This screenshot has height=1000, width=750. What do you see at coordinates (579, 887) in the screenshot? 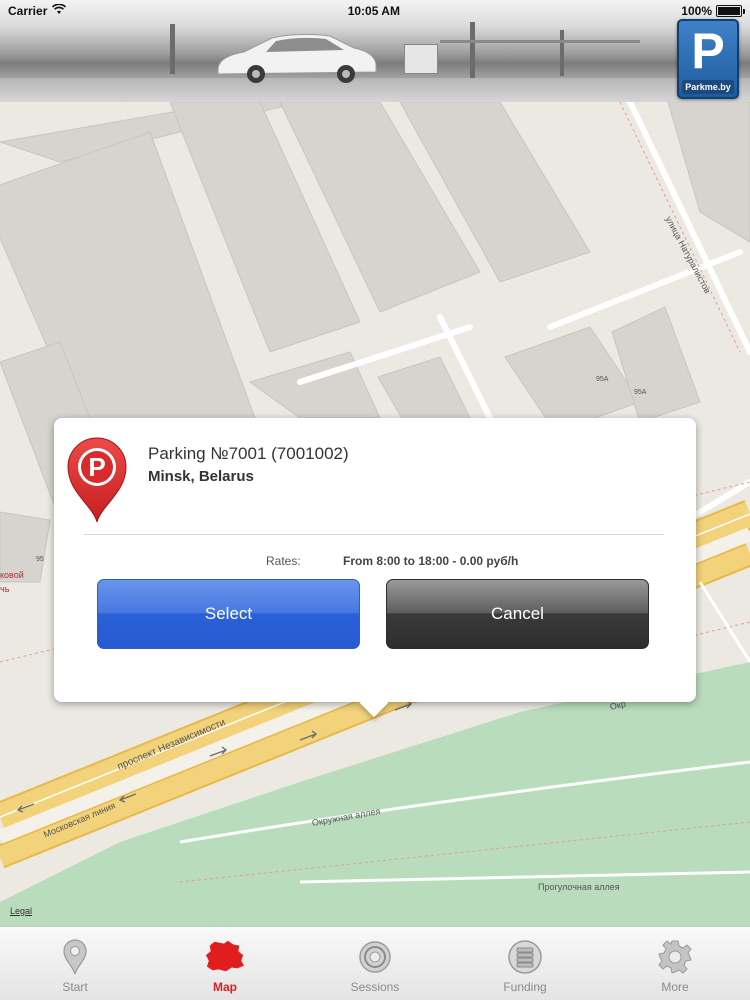
I see `map-street-label: Прогулочная аллея` at bounding box center [579, 887].